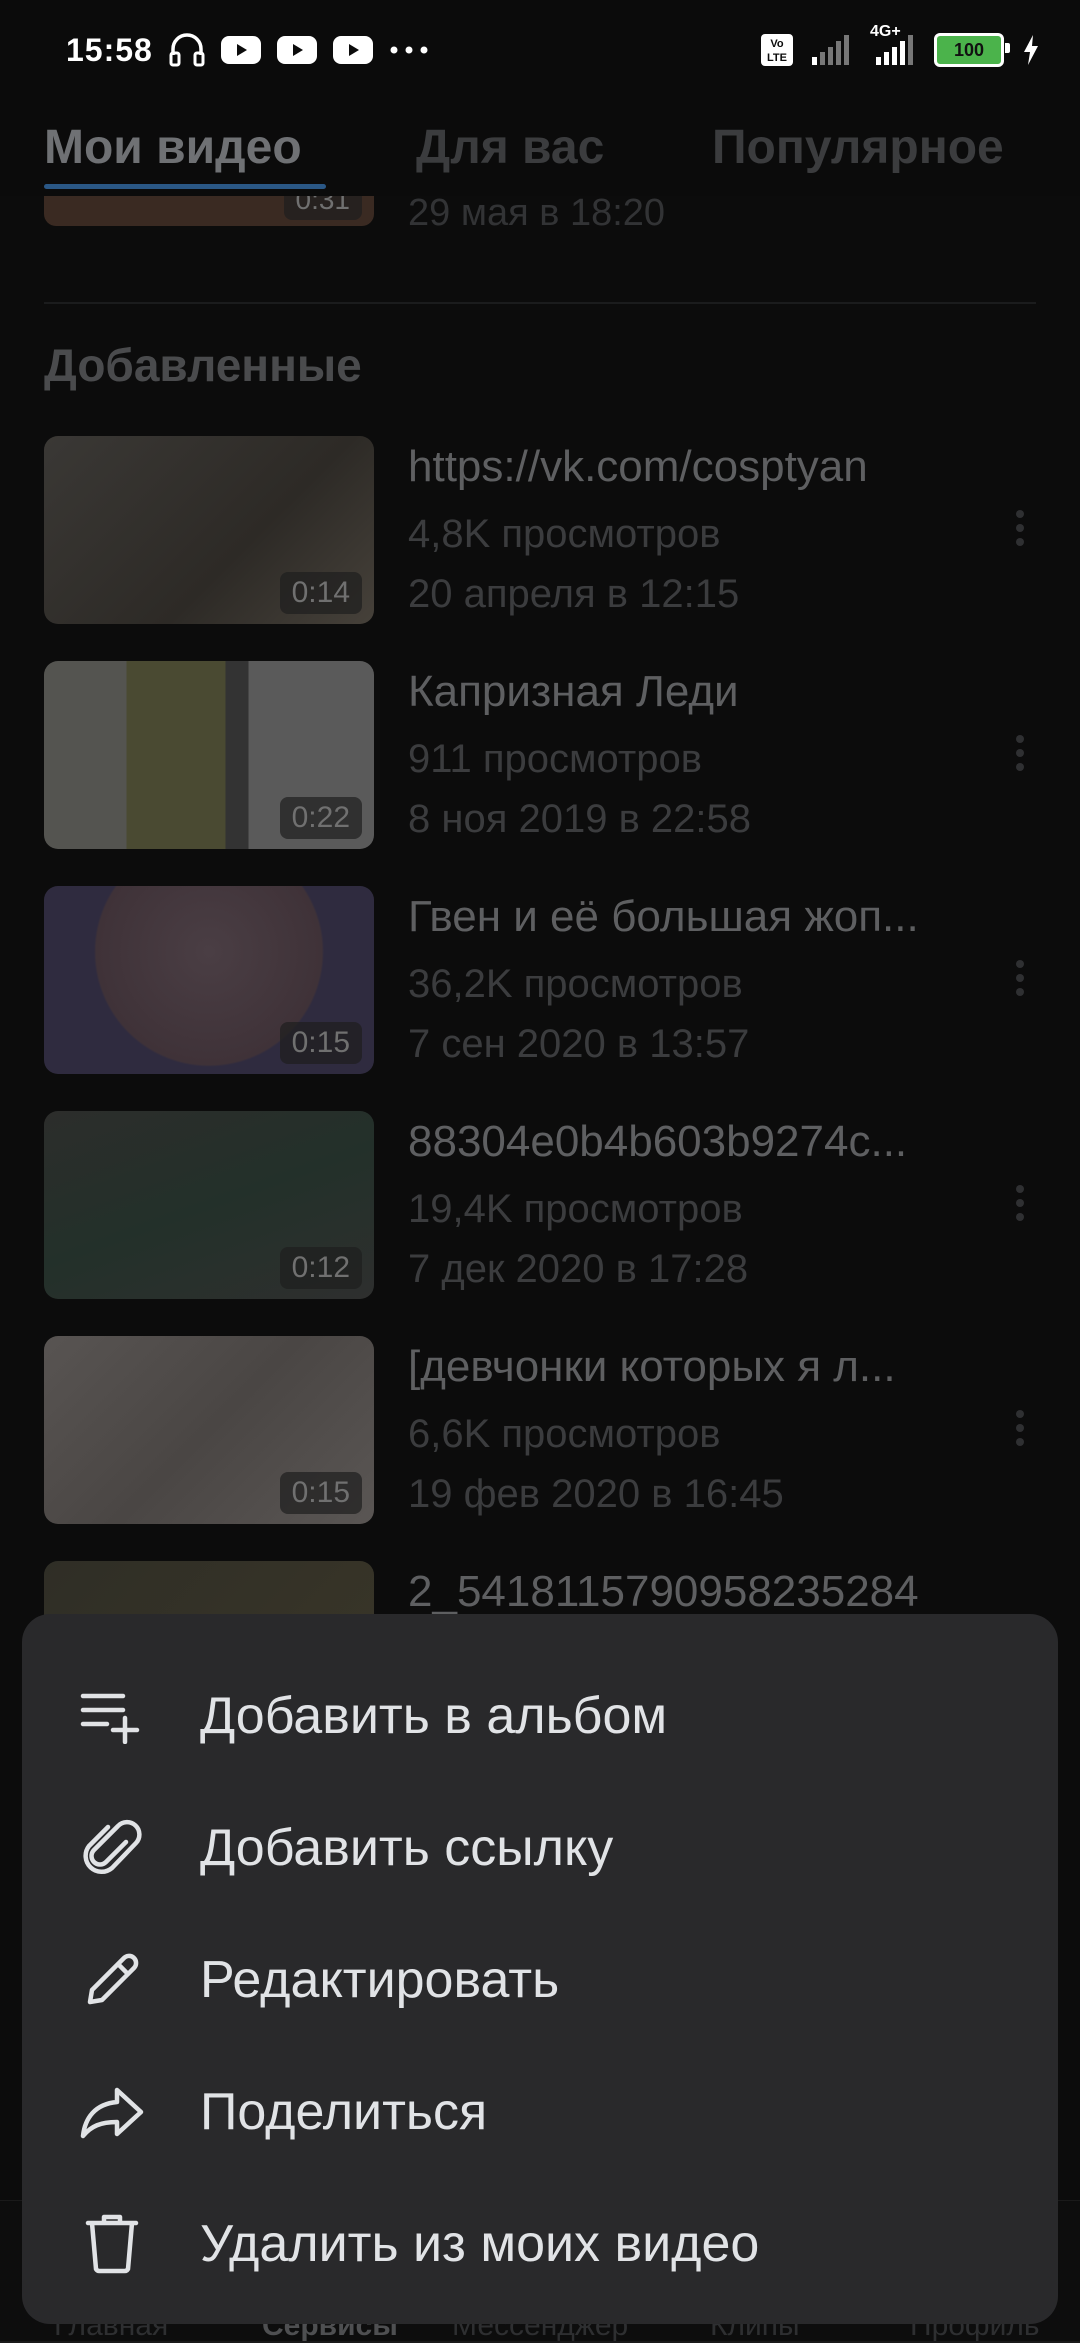 This screenshot has height=2343, width=1080. What do you see at coordinates (1031, 50) in the screenshot?
I see `charging-icon` at bounding box center [1031, 50].